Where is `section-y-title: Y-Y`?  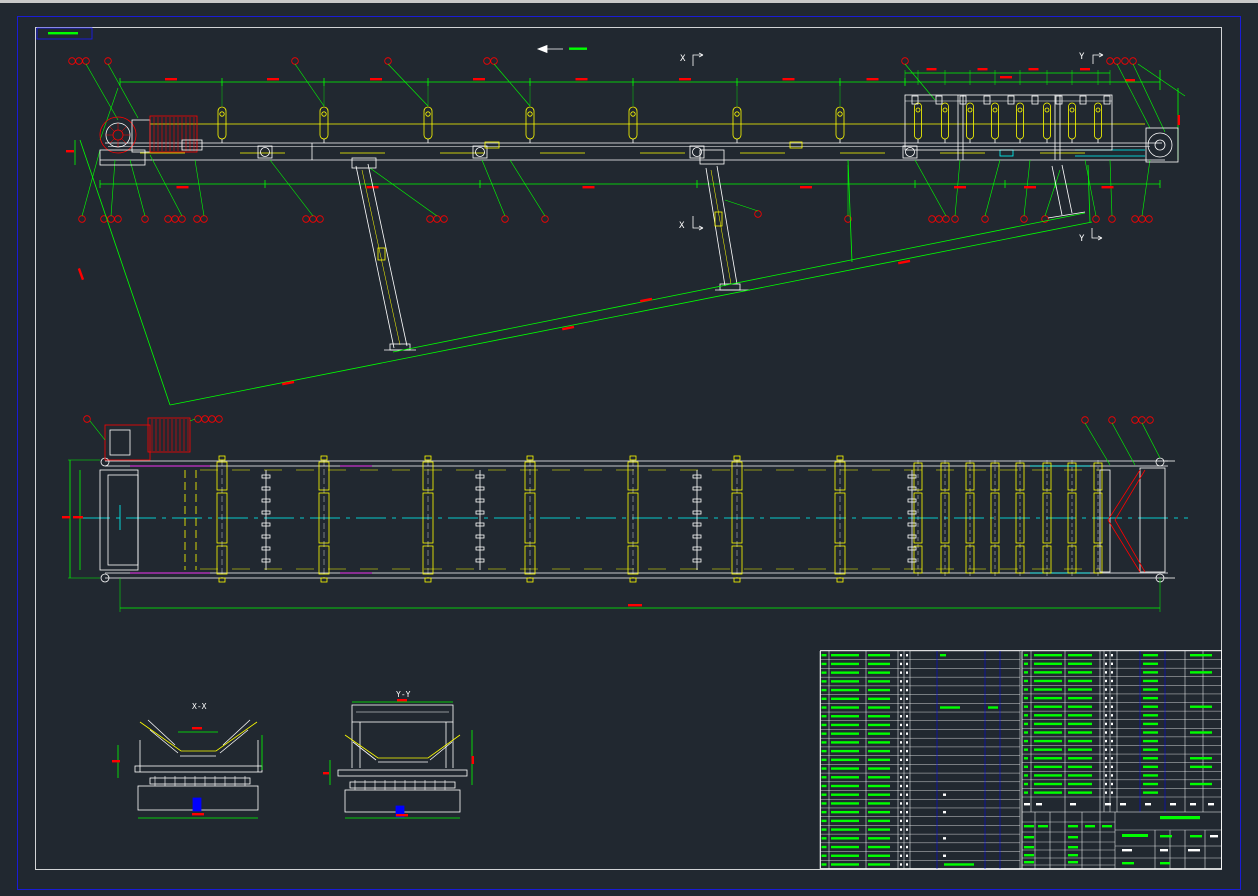 section-y-title: Y-Y is located at coordinates (403, 694).